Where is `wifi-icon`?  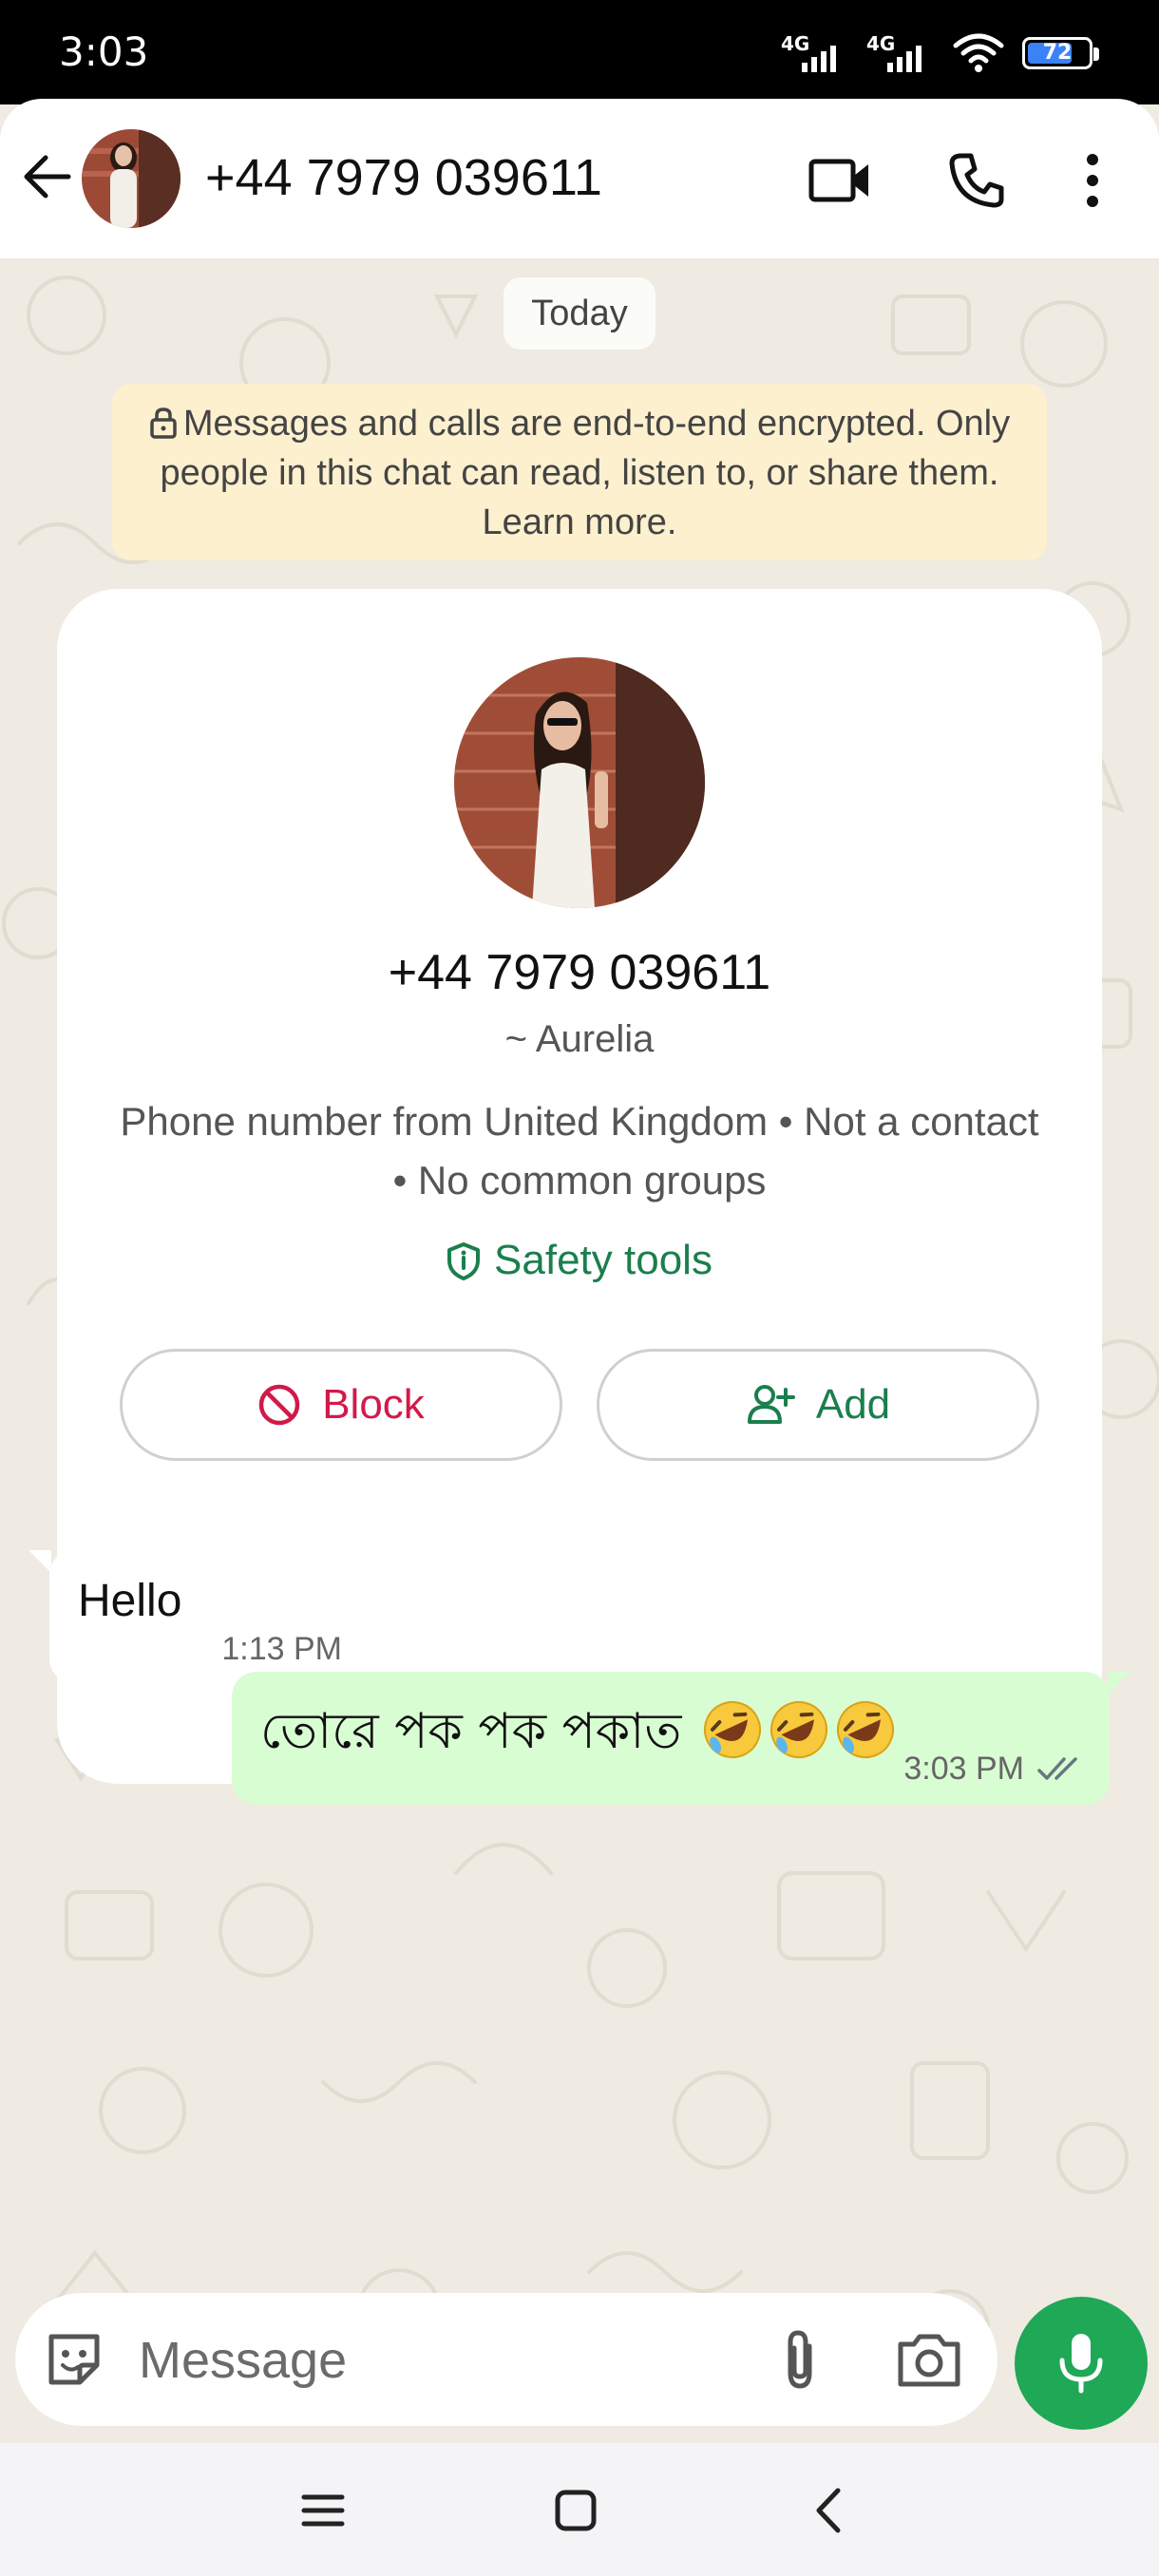 wifi-icon is located at coordinates (978, 52).